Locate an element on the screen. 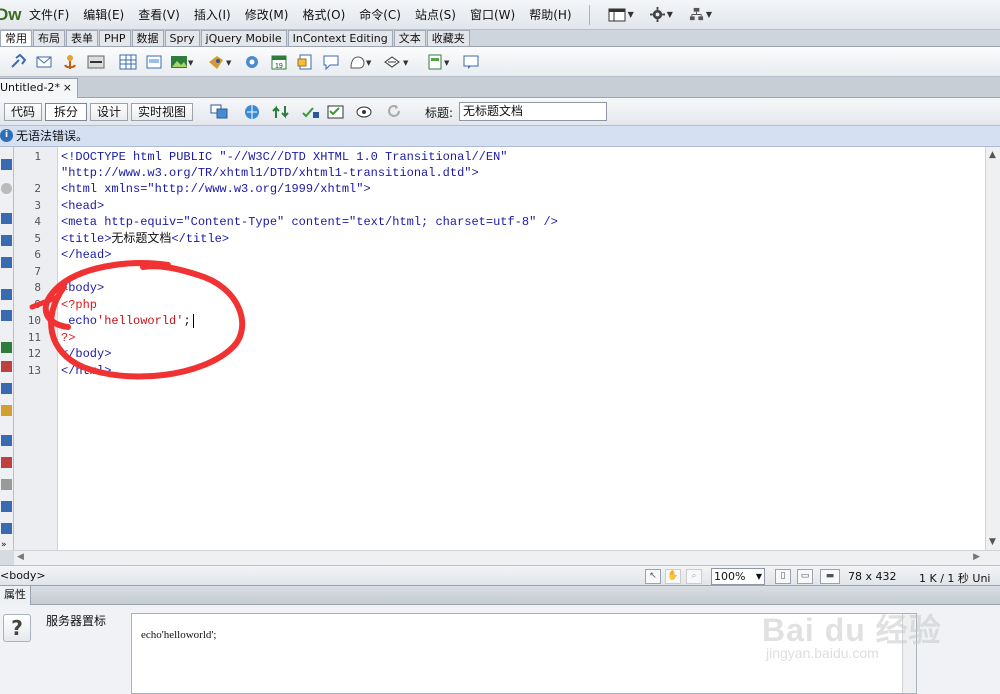 The height and width of the screenshot is (694, 1000). script-dropdown-icon: ▼ is located at coordinates (405, 63).